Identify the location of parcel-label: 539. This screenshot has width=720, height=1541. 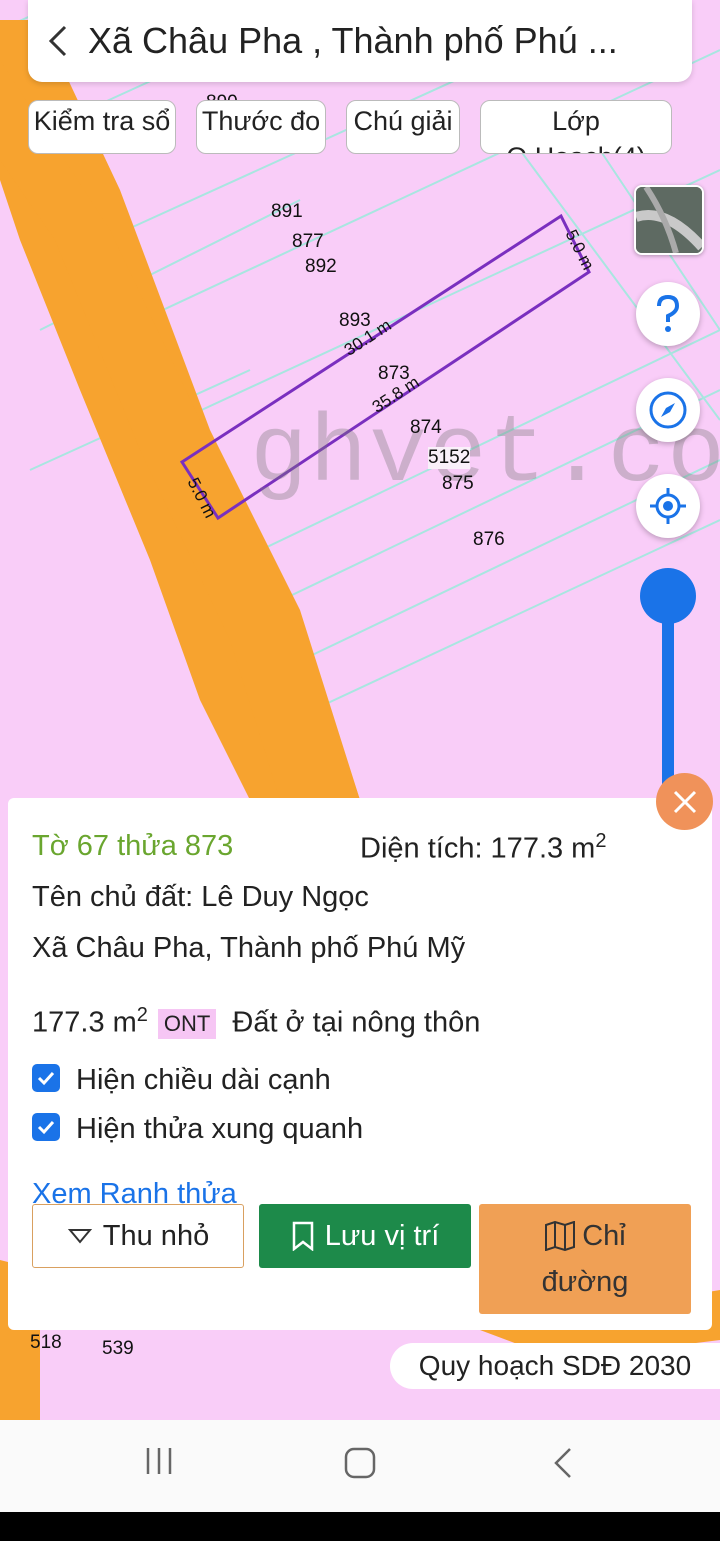
(118, 1348).